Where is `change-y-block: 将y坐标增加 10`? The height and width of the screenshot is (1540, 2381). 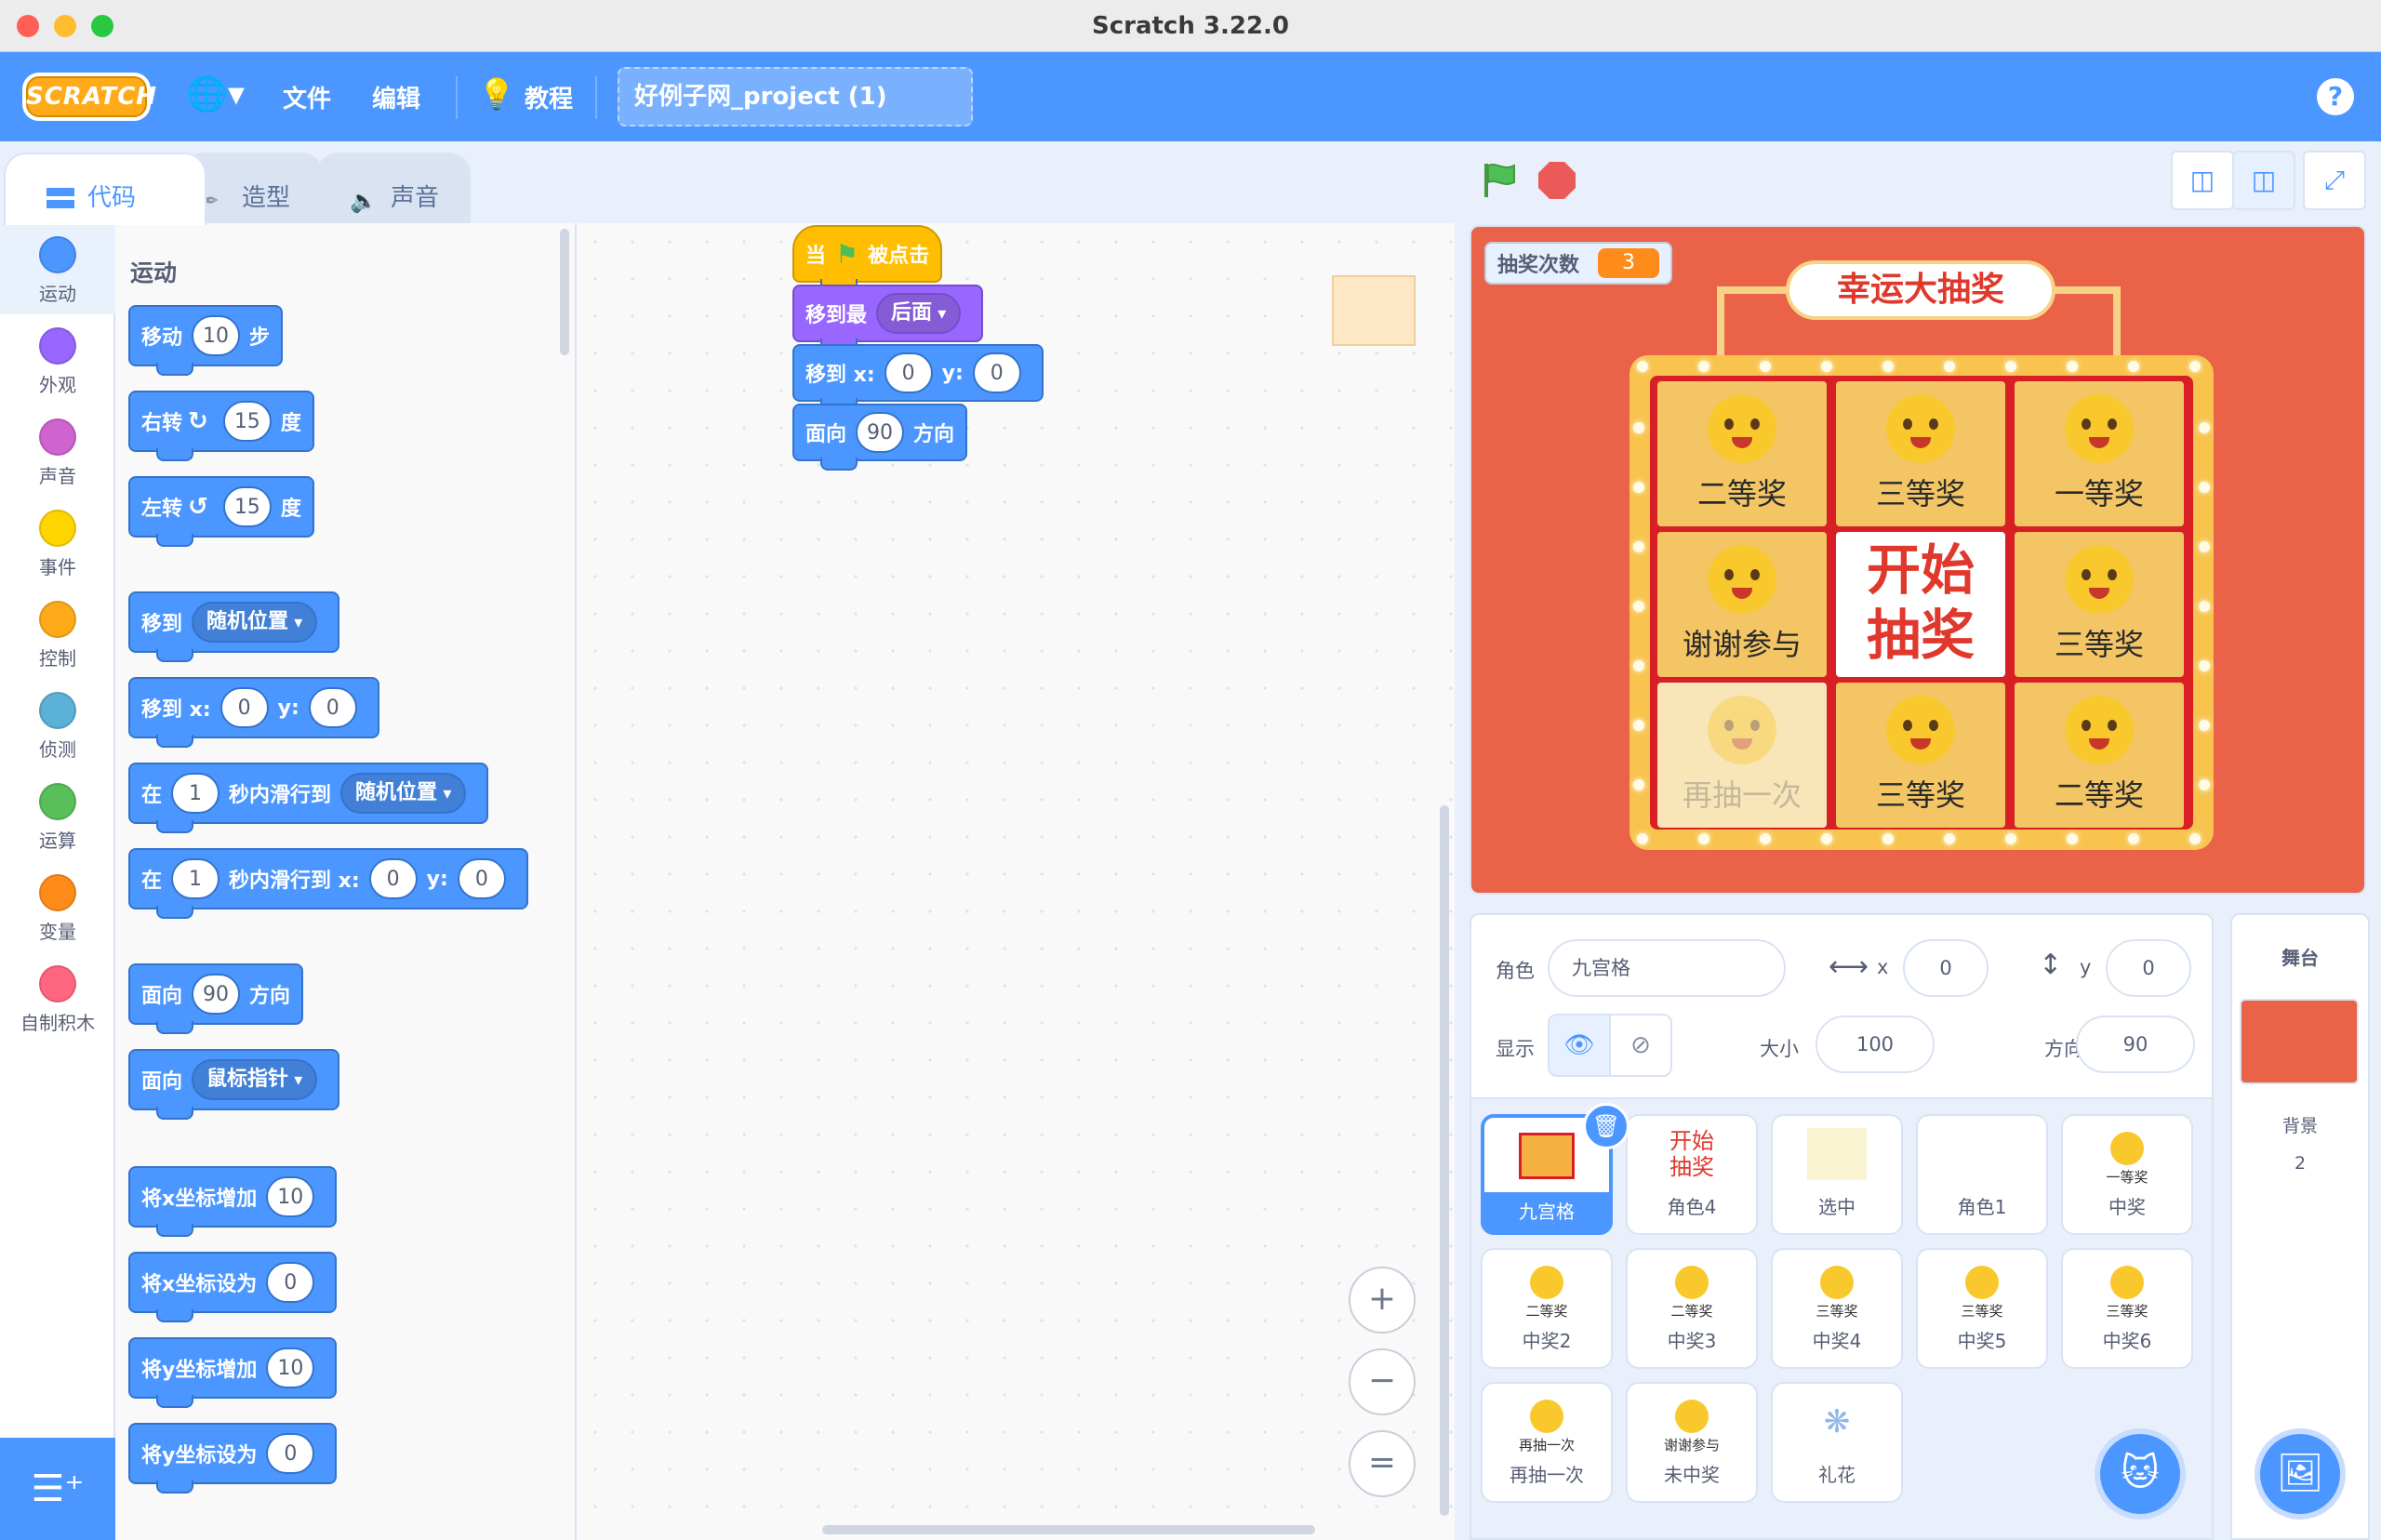 change-y-block: 将y坐标增加 10 is located at coordinates (233, 1372).